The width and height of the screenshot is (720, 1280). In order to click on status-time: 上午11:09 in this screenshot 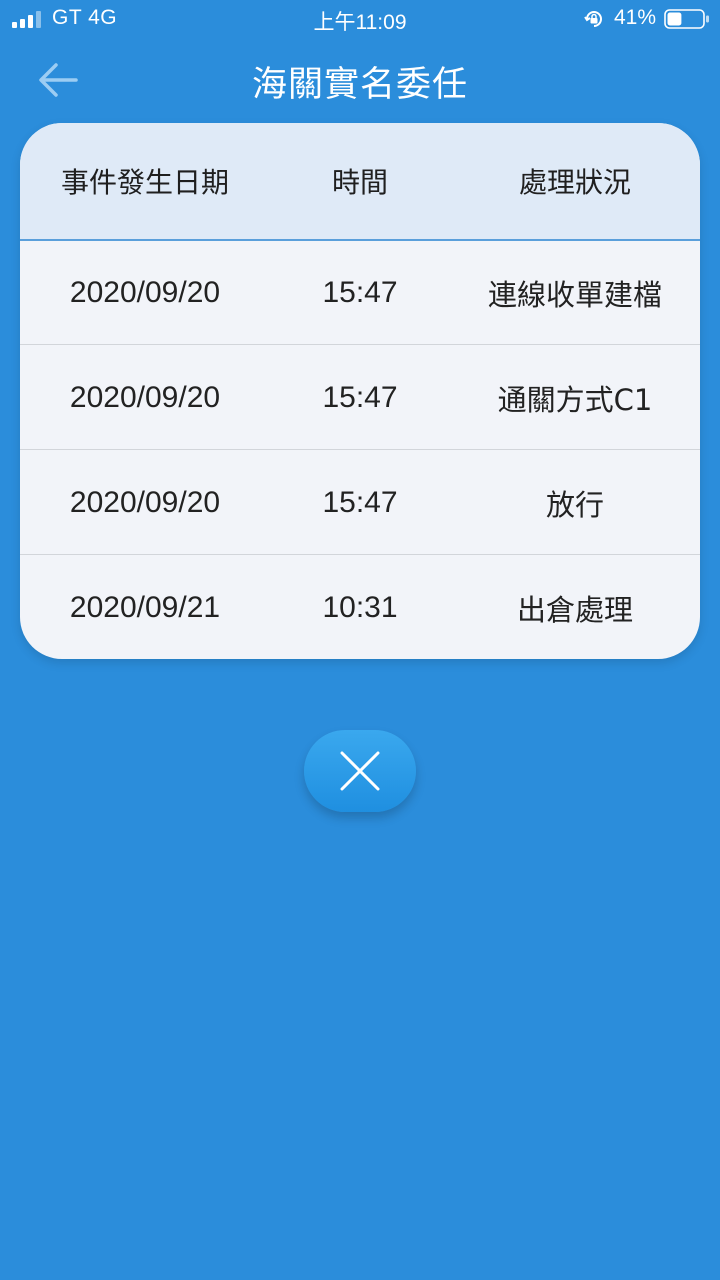, I will do `click(360, 22)`.